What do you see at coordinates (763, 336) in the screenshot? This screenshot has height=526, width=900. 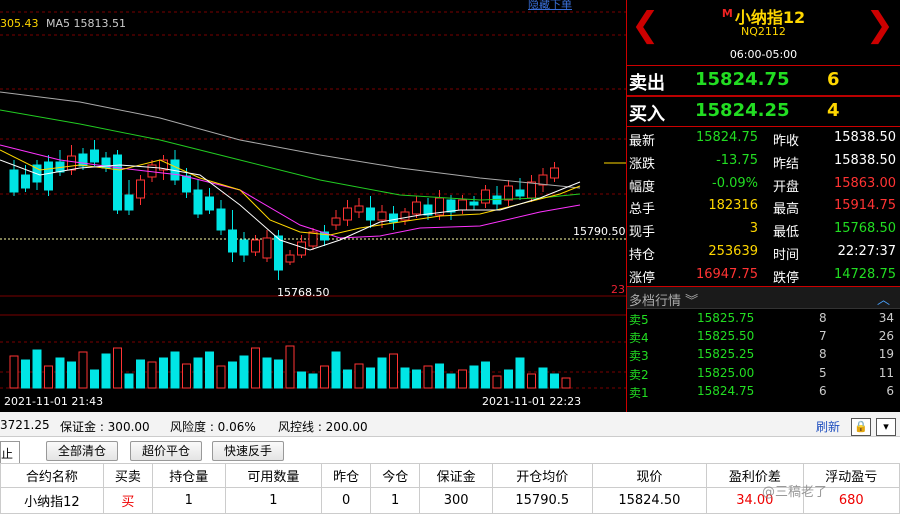 I see `depth-row: 卖4 15825.50 7 26` at bounding box center [763, 336].